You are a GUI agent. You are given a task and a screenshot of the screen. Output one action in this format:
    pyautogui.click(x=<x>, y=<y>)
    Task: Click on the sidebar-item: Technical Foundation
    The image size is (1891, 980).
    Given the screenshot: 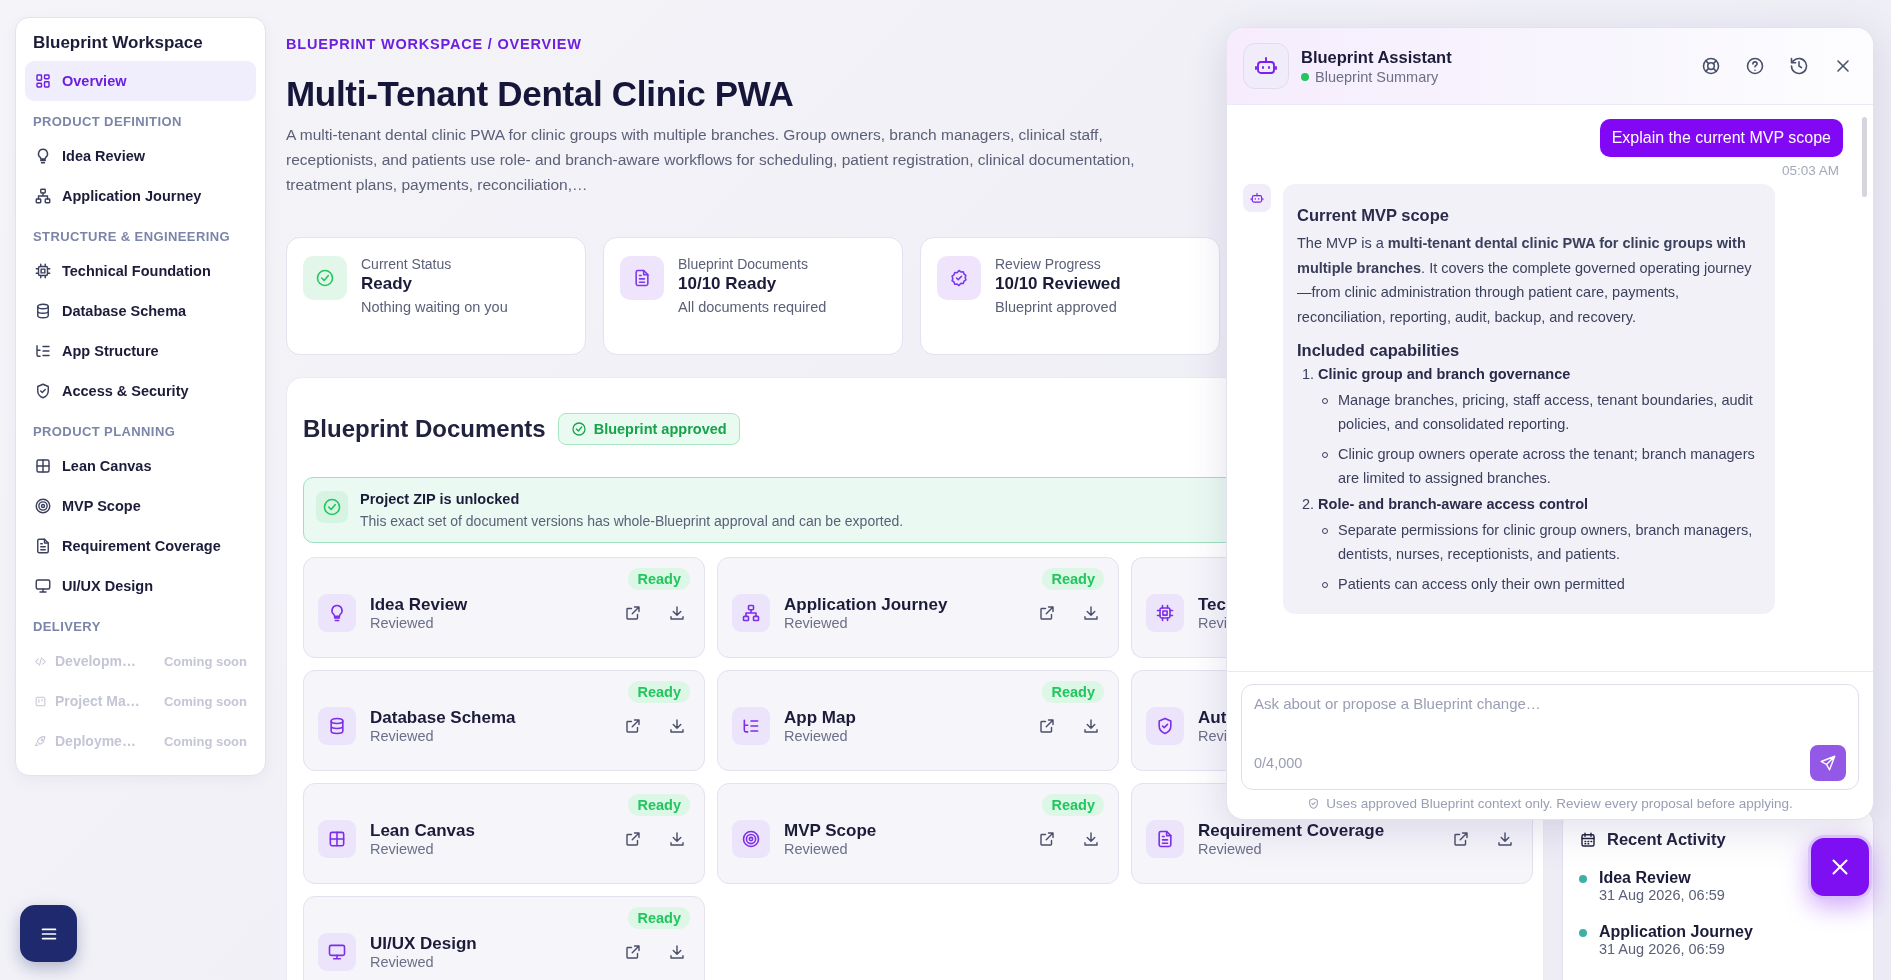 What is the action you would take?
    pyautogui.click(x=140, y=271)
    